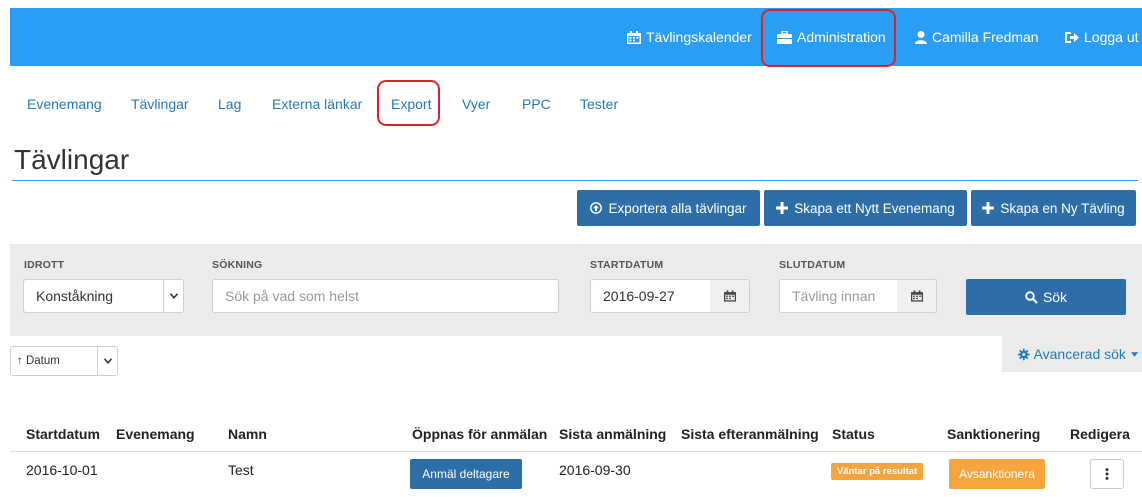  Describe the element at coordinates (317, 104) in the screenshot. I see `subnav-externa-lankar: Externa länkar` at that location.